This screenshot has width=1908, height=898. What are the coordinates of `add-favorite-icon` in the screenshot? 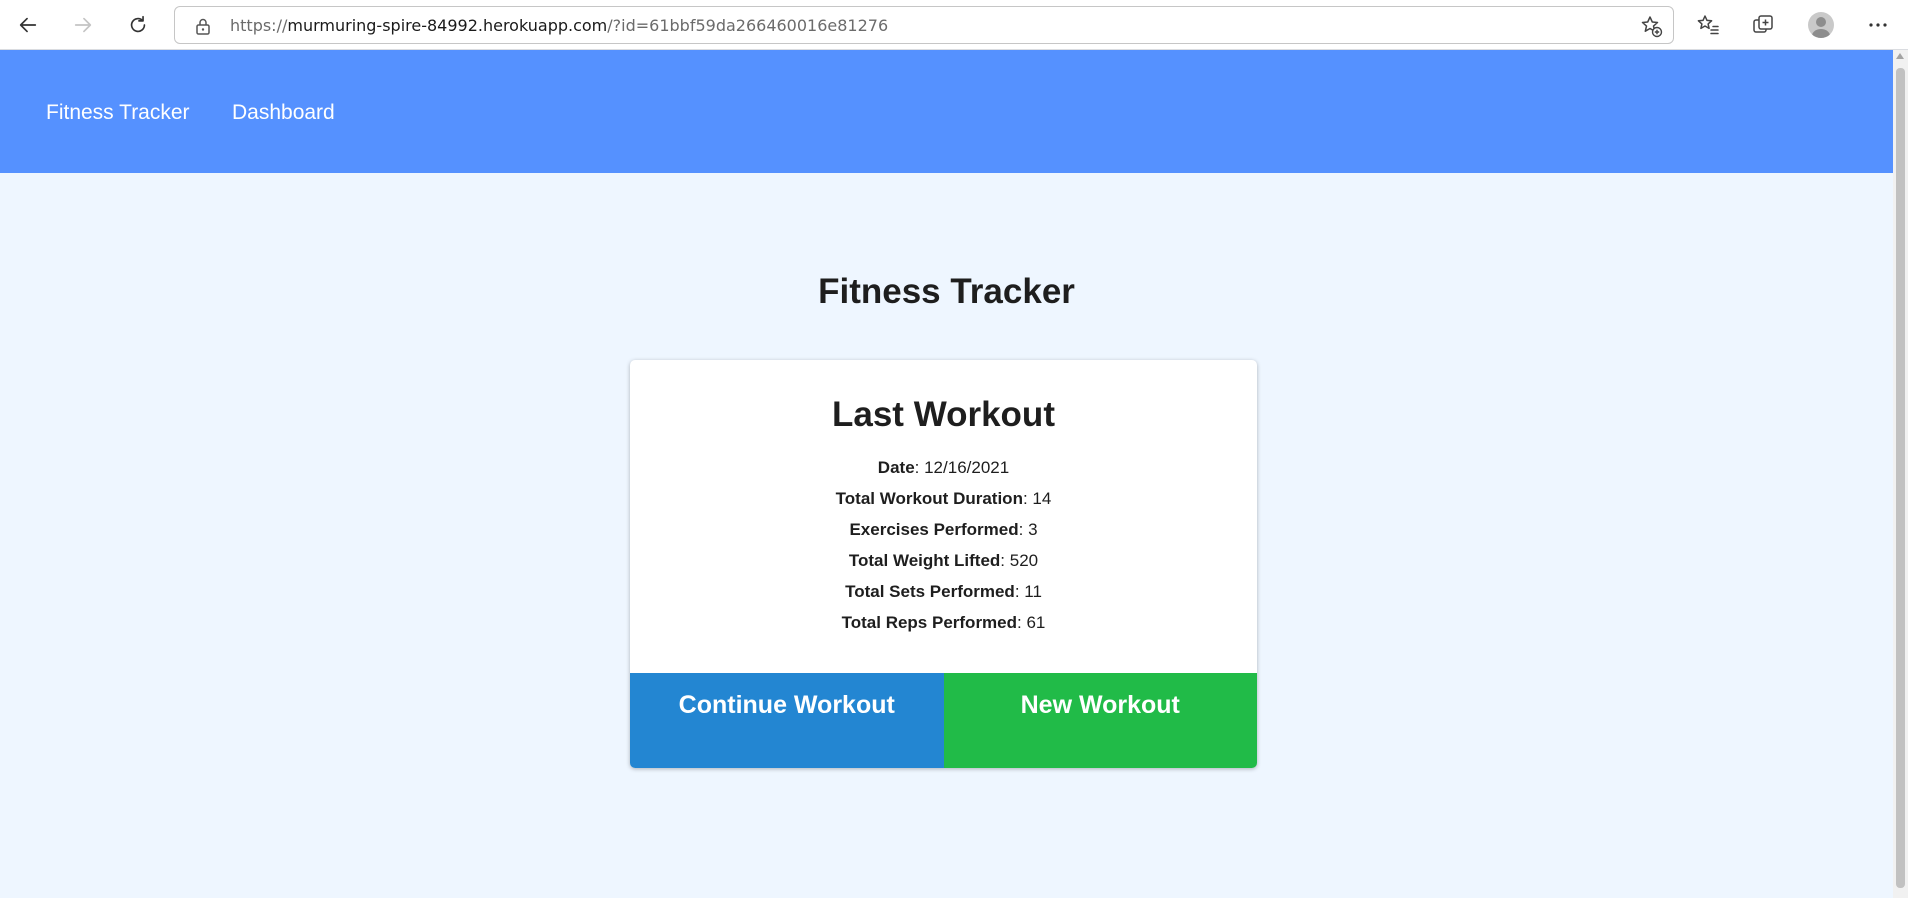 It's located at (1651, 26).